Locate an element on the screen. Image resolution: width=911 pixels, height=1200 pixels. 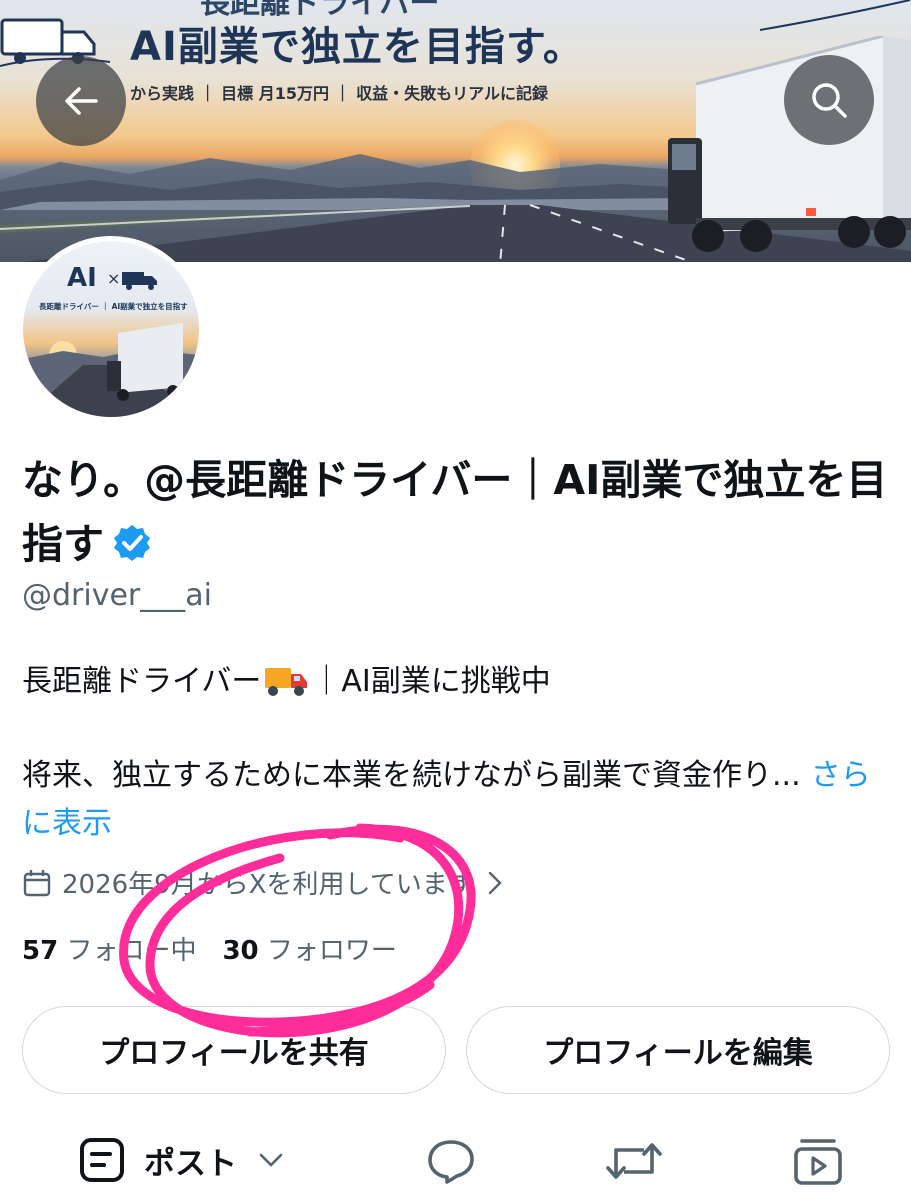
avatar-caption: 長距離ドライバー ｜ AI副業で独立を目指す is located at coordinates (113, 306).